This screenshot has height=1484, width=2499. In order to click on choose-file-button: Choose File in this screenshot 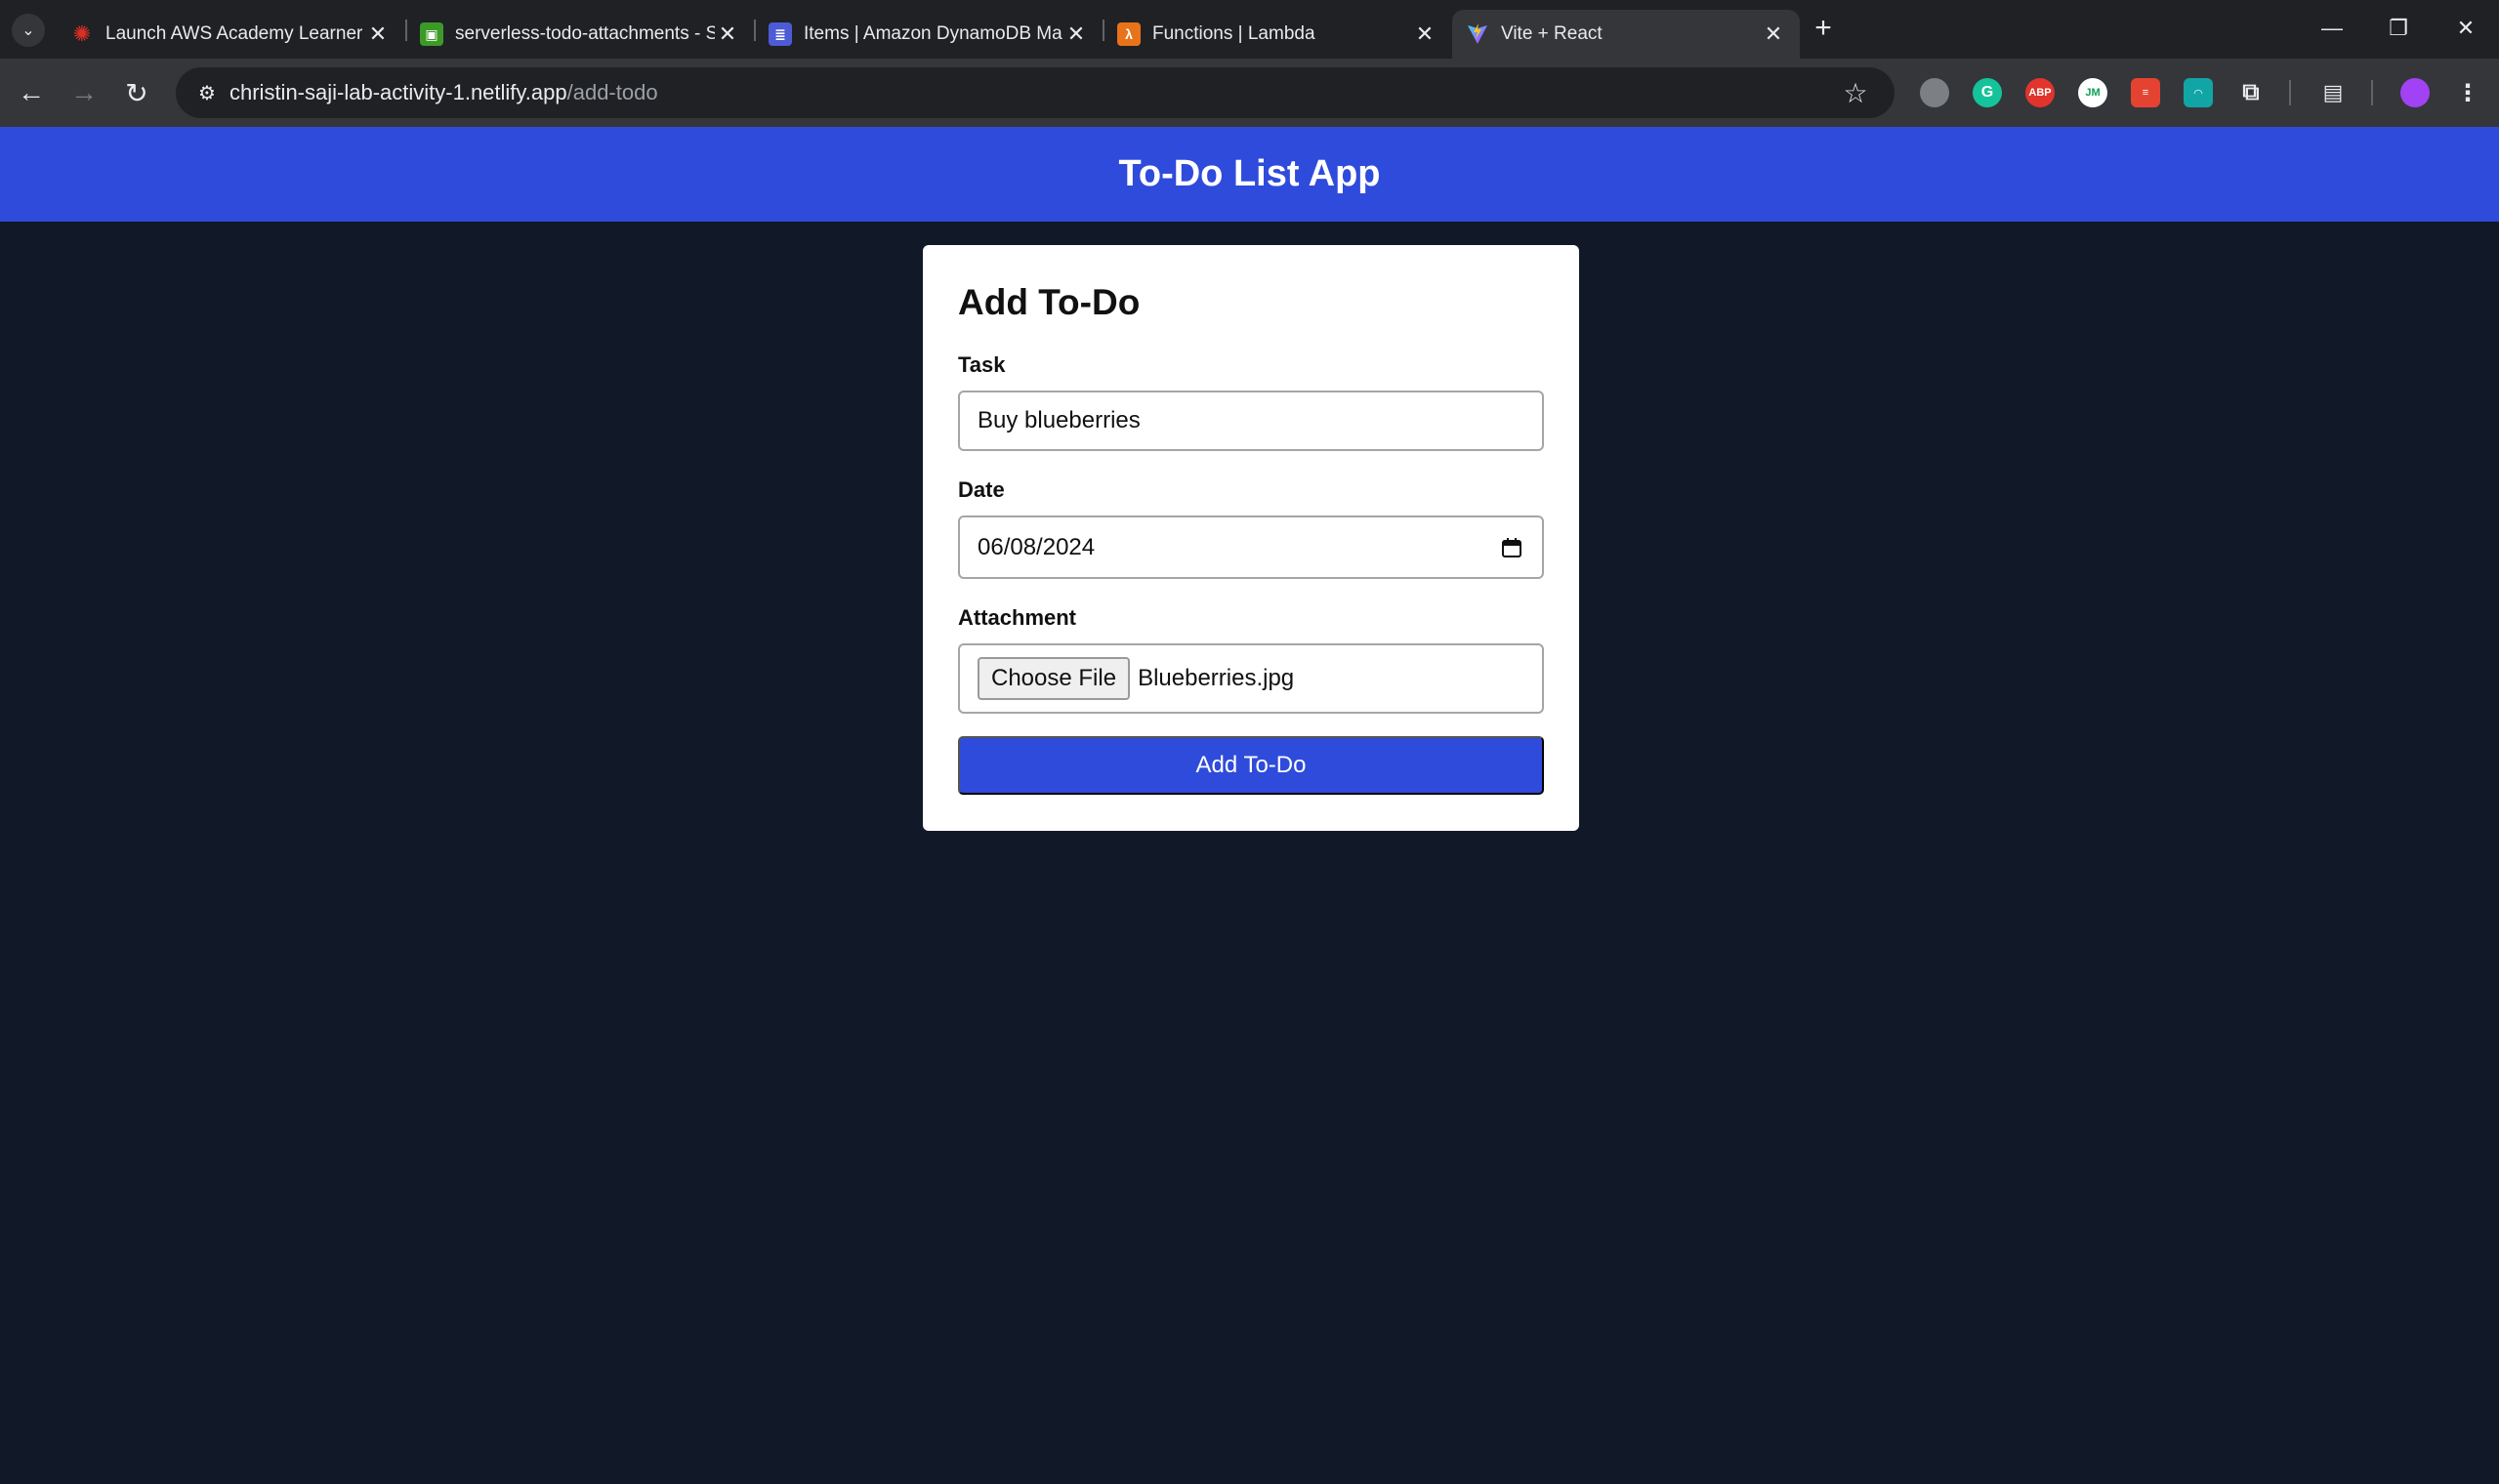, I will do `click(1054, 679)`.